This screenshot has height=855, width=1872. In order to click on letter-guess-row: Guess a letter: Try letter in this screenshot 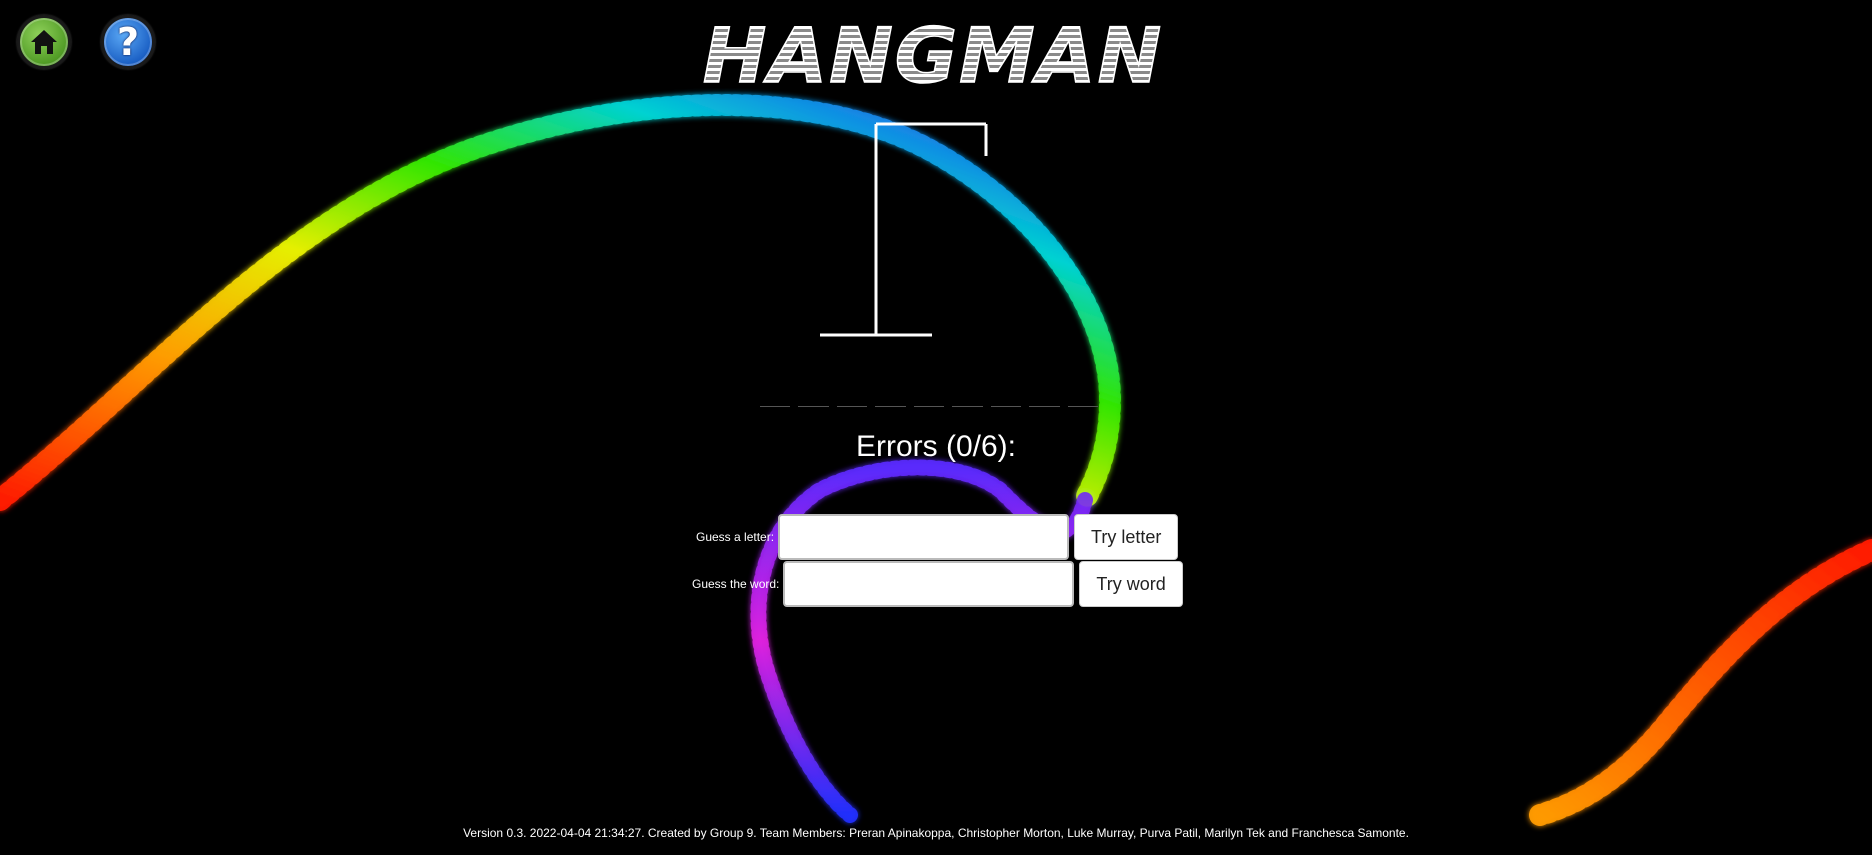, I will do `click(937, 537)`.